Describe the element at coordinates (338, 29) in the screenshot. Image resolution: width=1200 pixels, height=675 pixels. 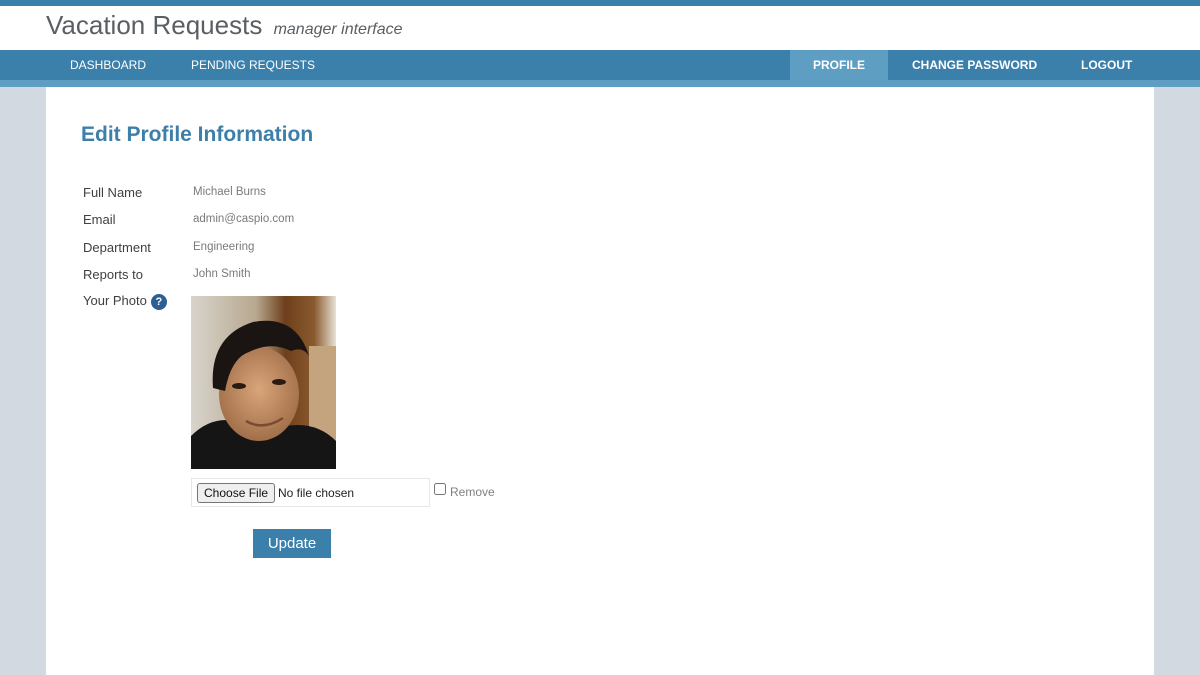
I see `app-subtitle: manager interface` at that location.